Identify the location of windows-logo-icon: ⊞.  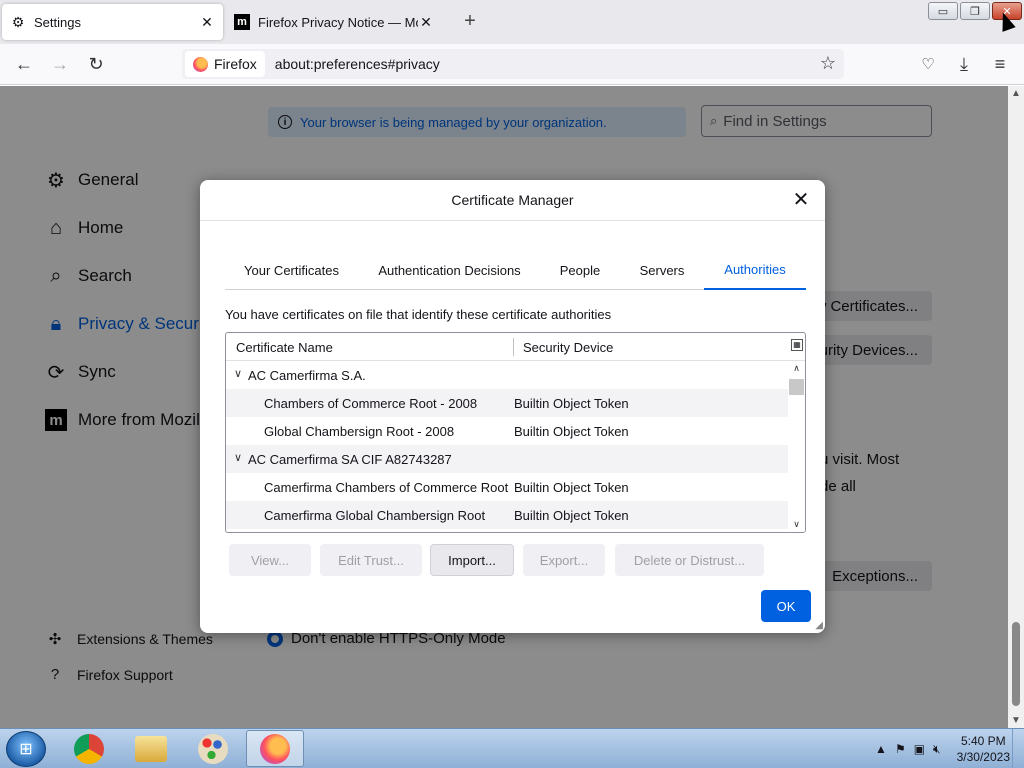
(26, 749).